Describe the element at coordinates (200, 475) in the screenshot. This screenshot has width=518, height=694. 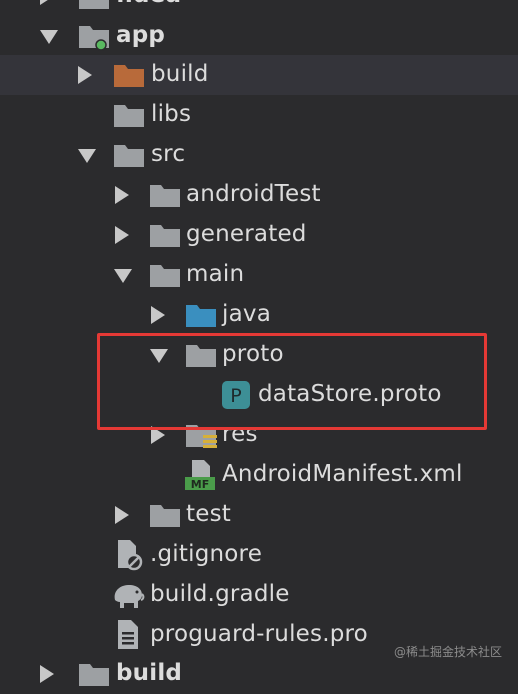
I see `manifest-file-icon: MF` at that location.